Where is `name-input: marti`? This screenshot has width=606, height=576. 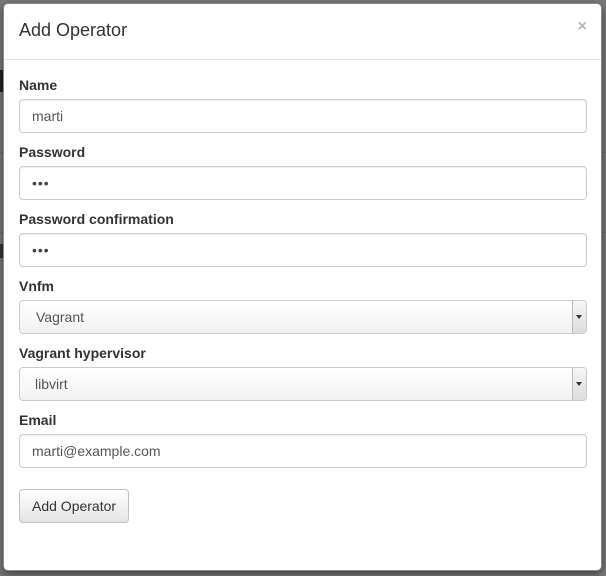
name-input: marti is located at coordinates (303, 116).